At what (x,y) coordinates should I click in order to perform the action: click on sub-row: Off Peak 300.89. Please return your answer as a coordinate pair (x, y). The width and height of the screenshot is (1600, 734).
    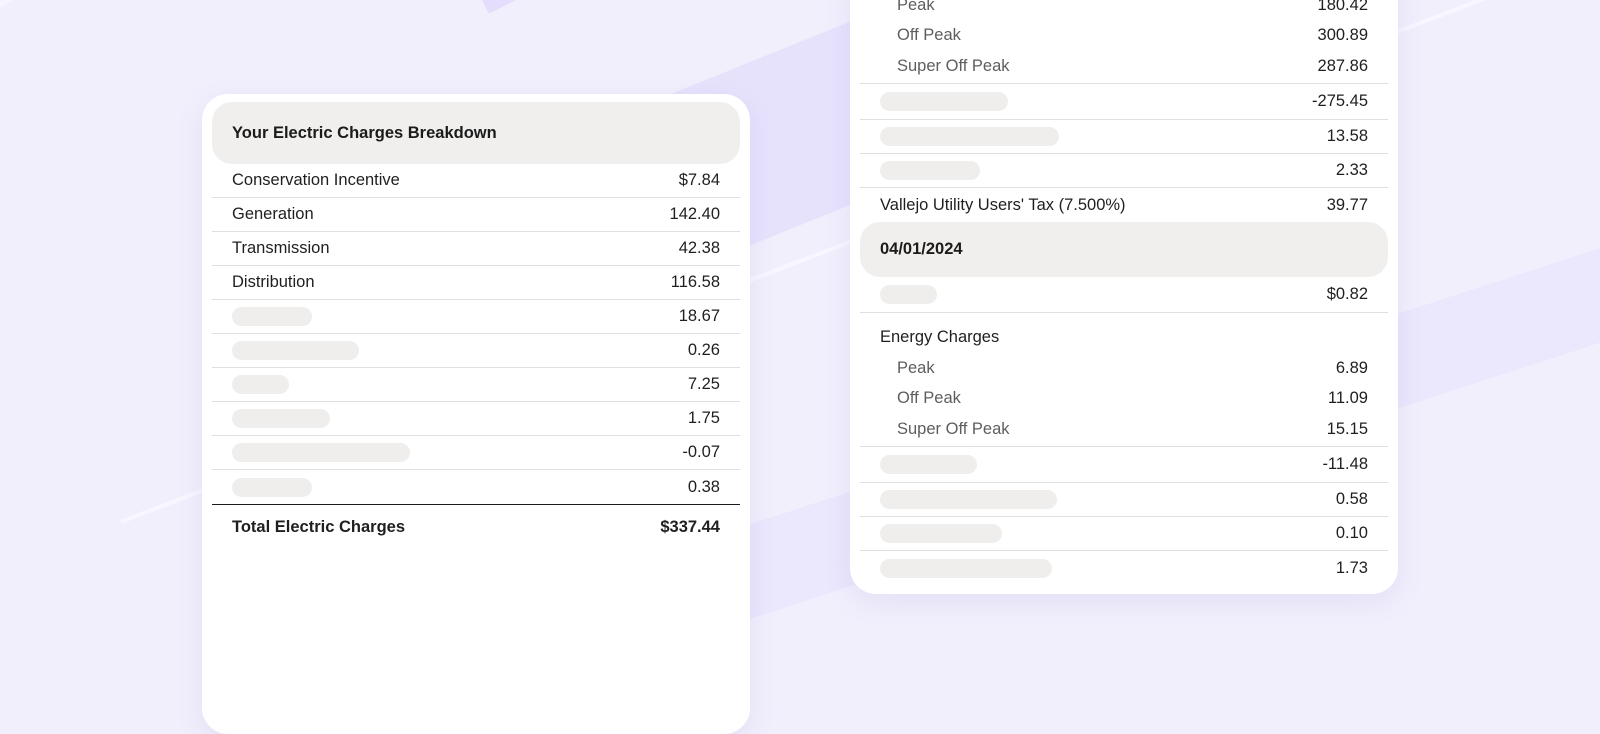
    Looking at the image, I should click on (1124, 35).